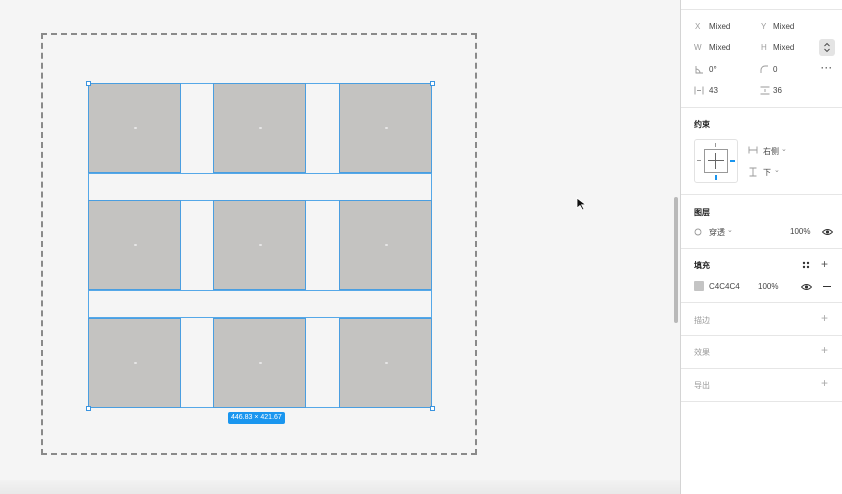 This screenshot has height=494, width=842. What do you see at coordinates (783, 26) in the screenshot?
I see `y-field: Mixed` at bounding box center [783, 26].